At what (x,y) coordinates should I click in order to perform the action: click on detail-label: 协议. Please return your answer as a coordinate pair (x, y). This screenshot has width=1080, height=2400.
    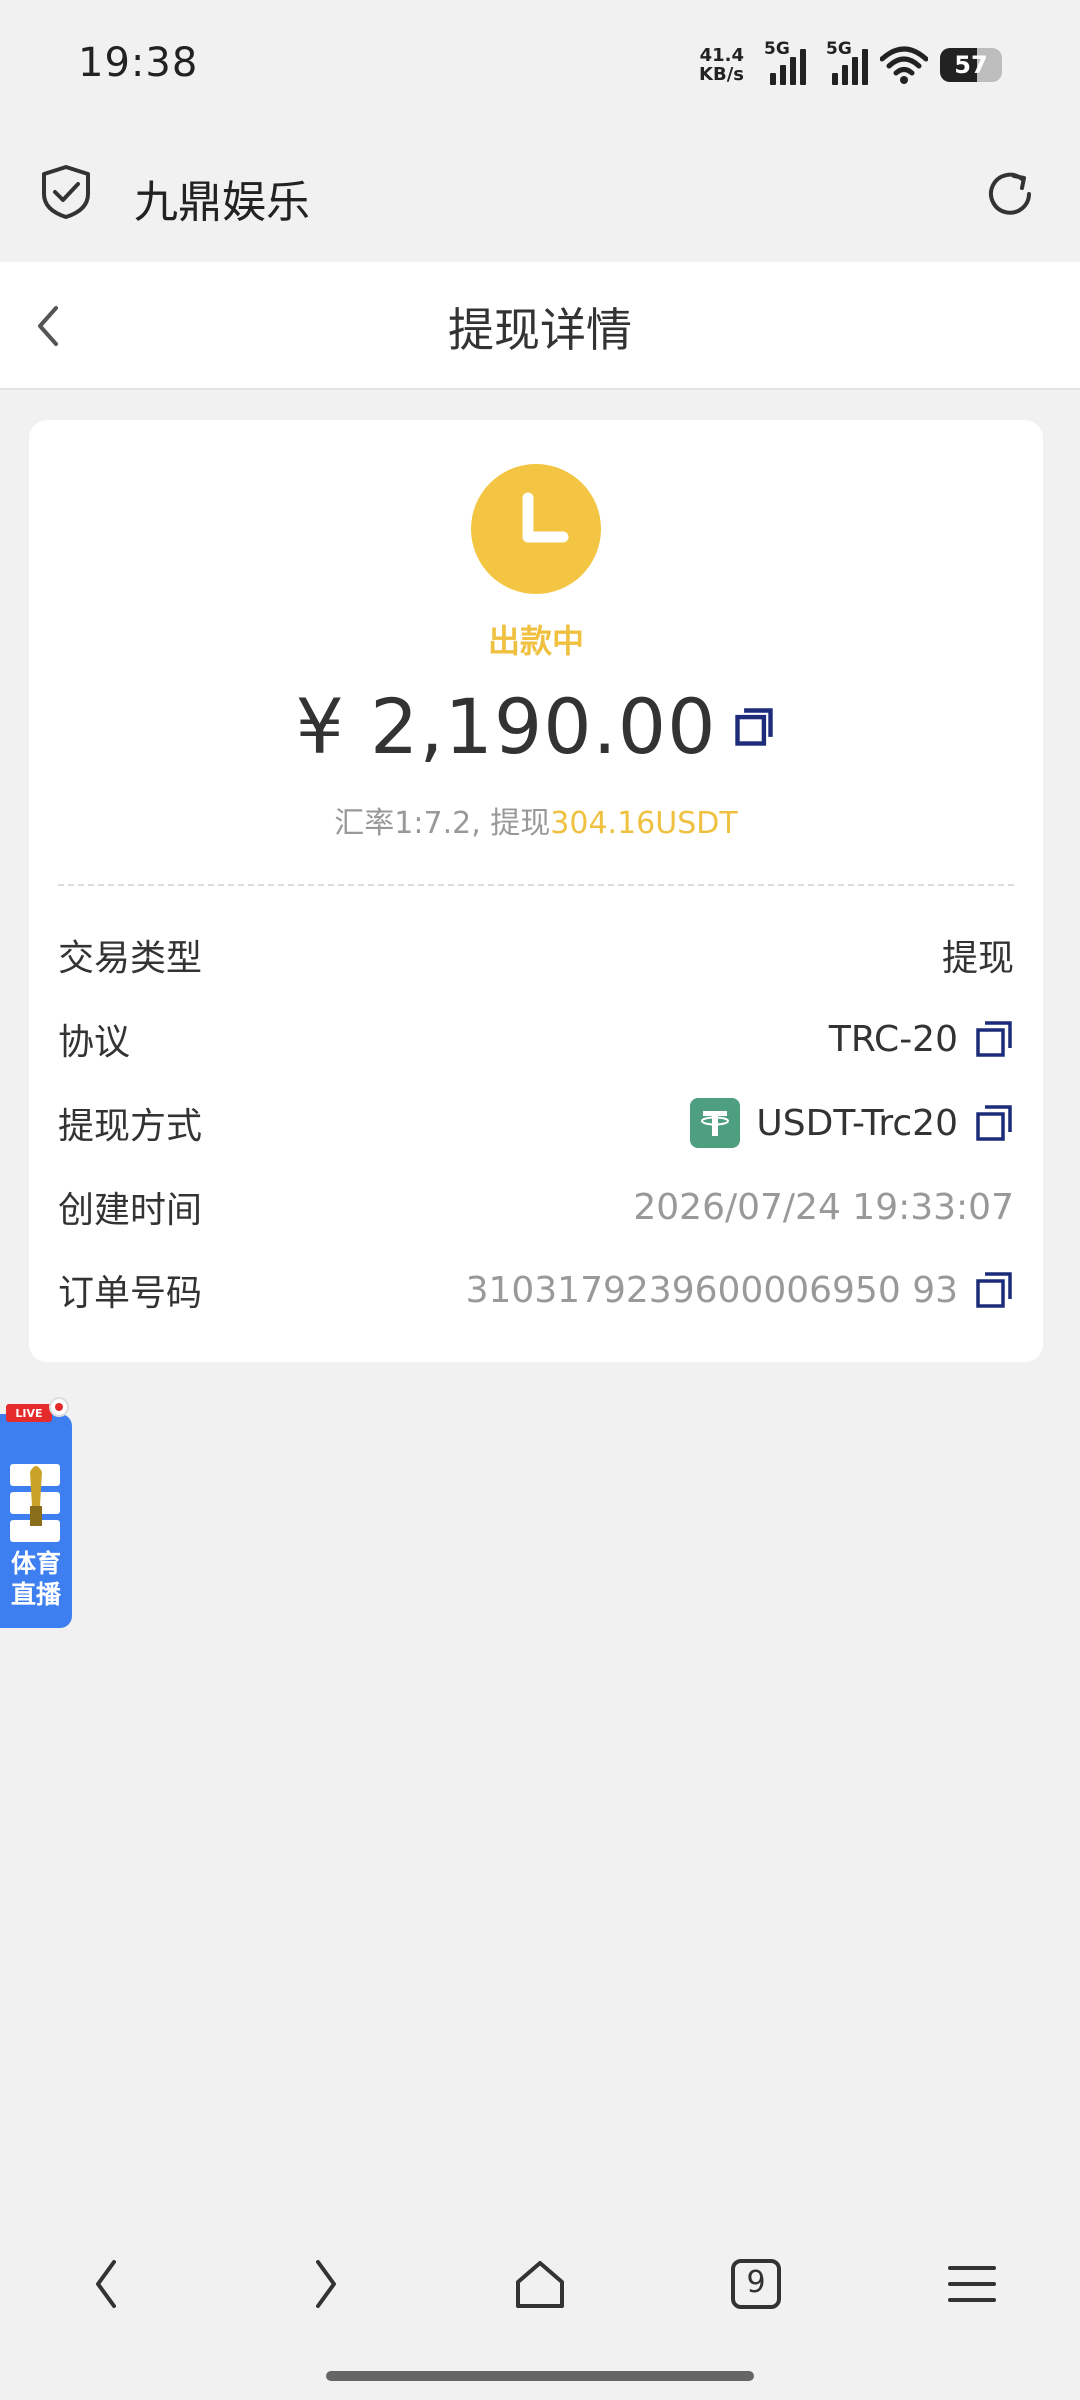
    Looking at the image, I should click on (94, 1042).